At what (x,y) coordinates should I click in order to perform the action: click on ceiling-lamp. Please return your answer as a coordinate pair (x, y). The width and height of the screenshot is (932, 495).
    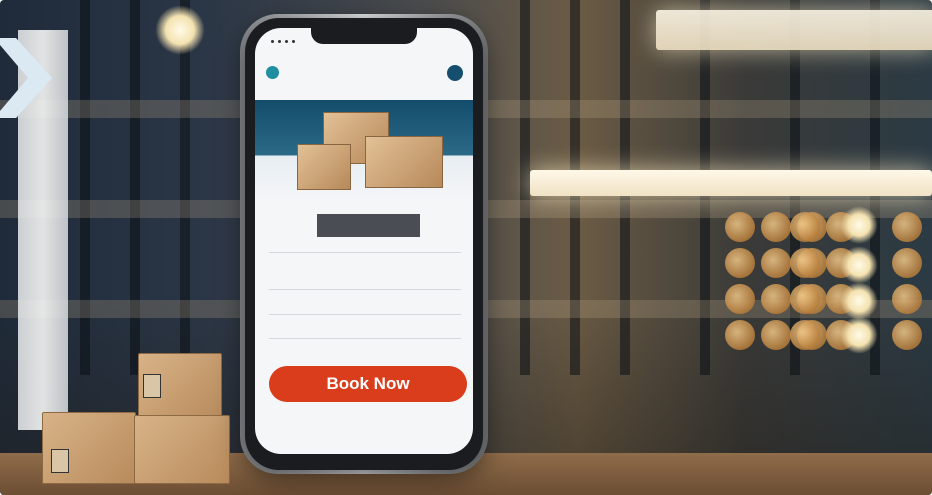
    Looking at the image, I should click on (180, 30).